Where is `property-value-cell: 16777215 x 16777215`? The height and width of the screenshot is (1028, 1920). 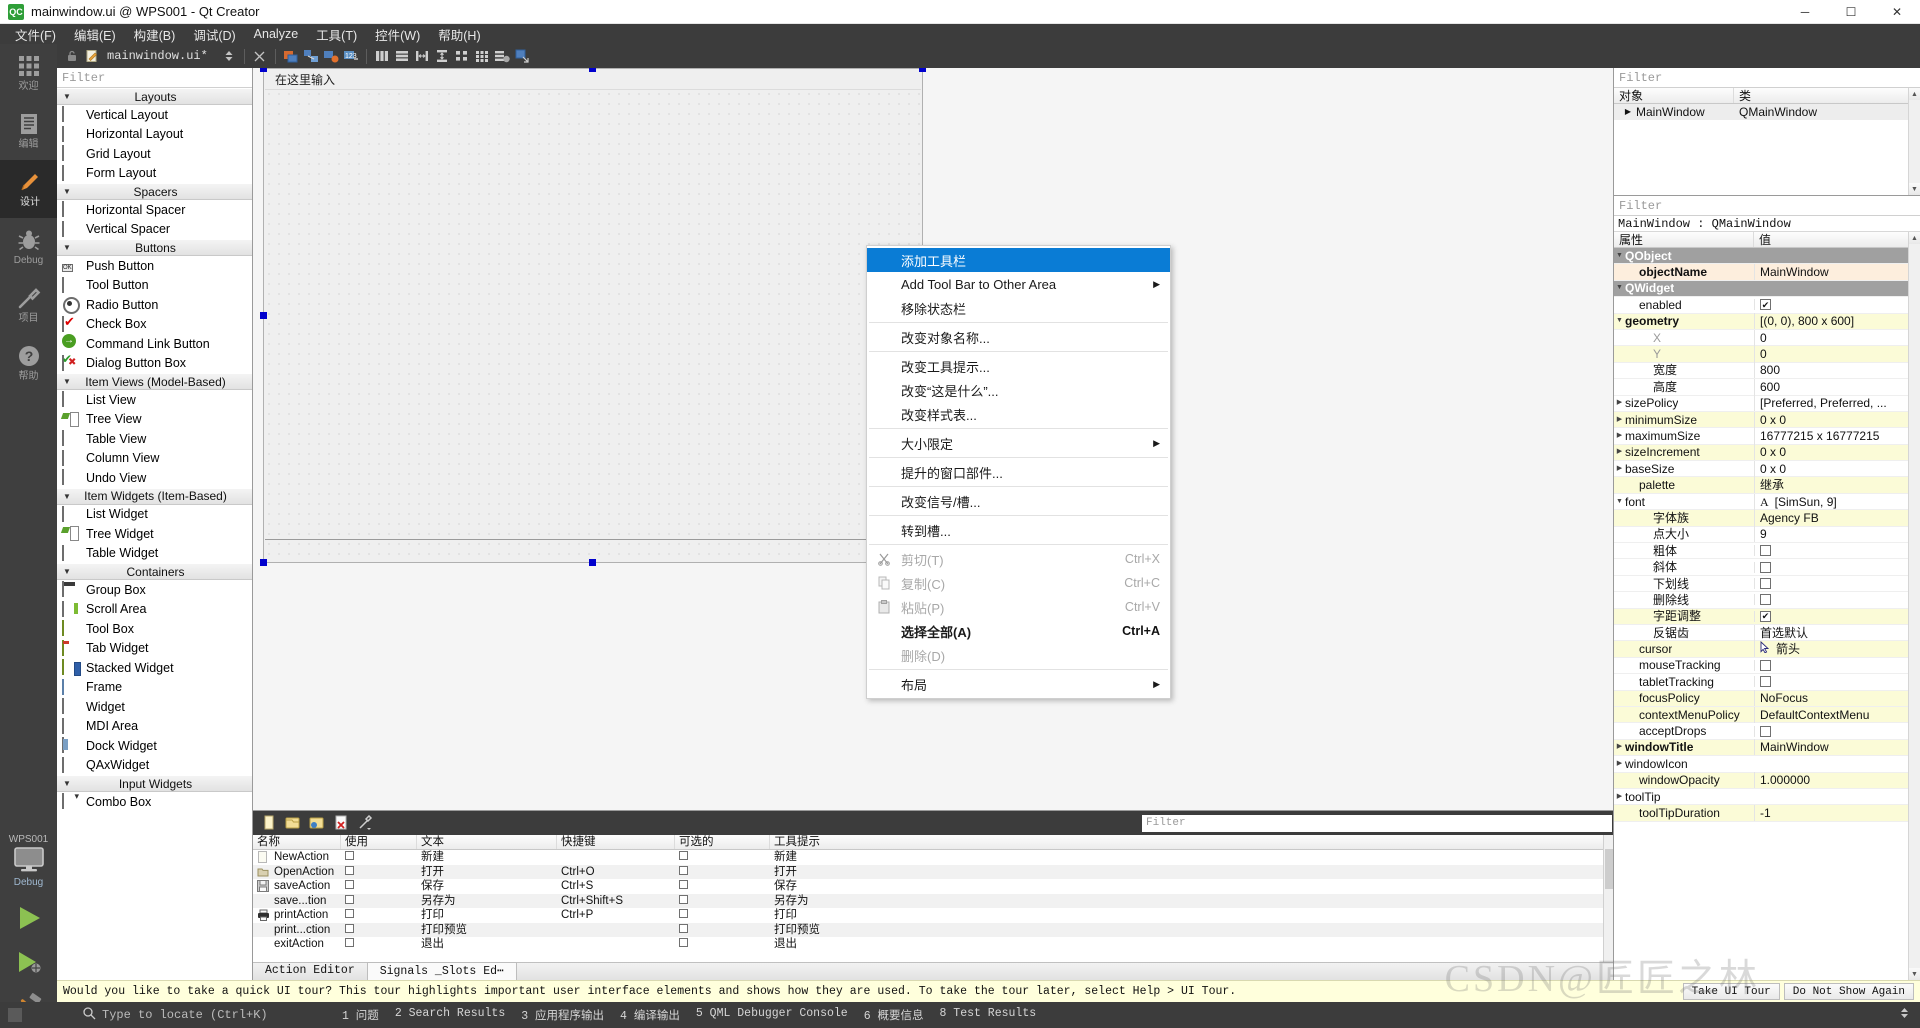
property-value-cell: 16777215 x 16777215 is located at coordinates (1837, 436).